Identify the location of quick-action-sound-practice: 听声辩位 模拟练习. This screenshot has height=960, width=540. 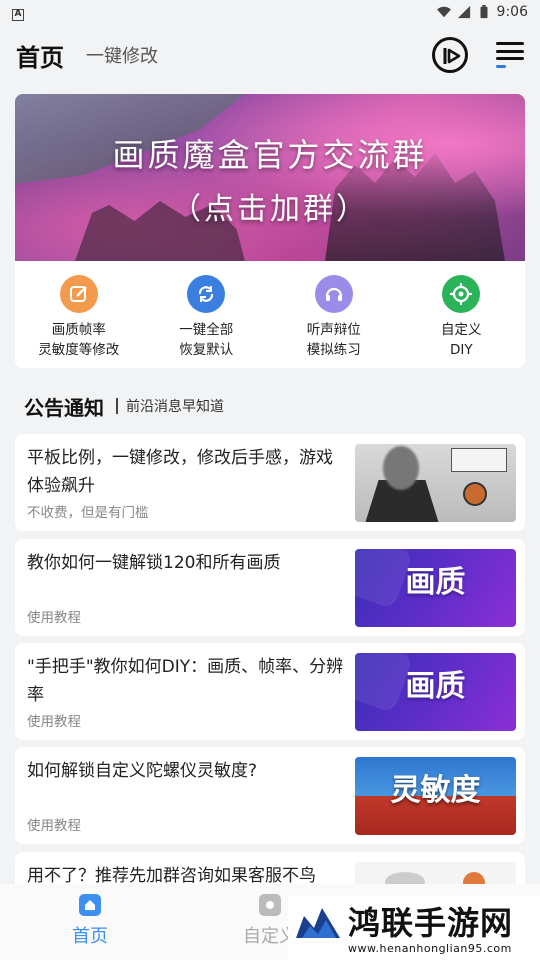
(334, 314).